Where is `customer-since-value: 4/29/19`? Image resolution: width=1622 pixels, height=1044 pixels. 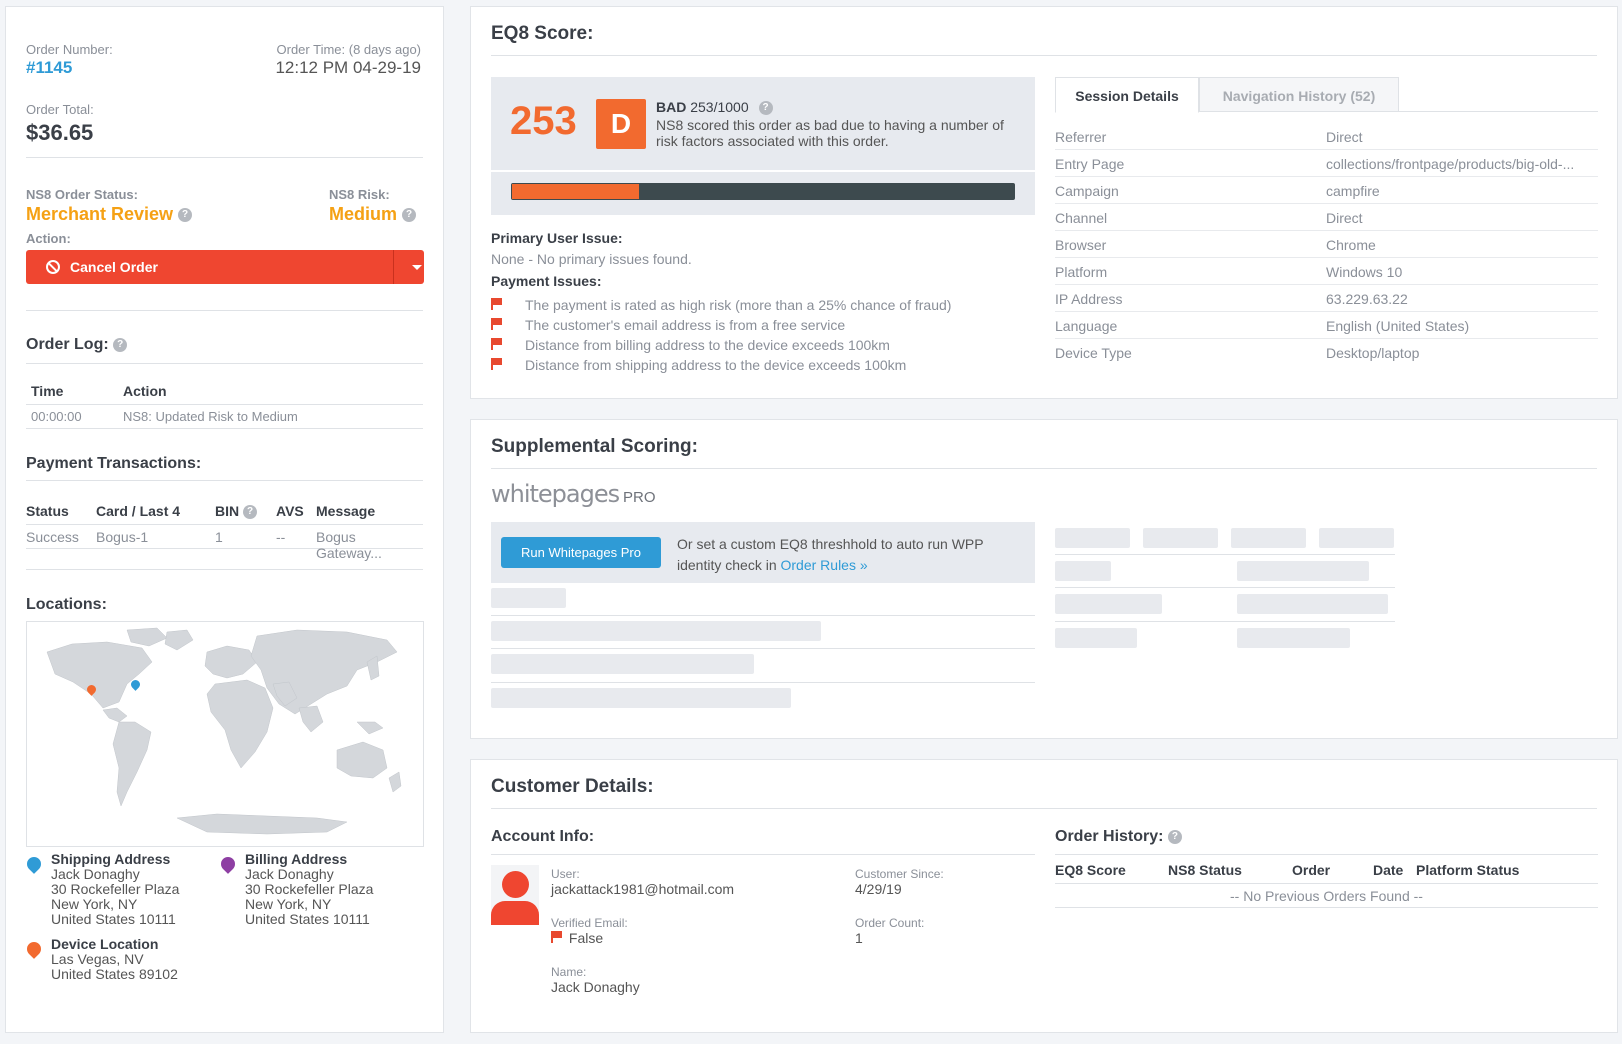 customer-since-value: 4/29/19 is located at coordinates (878, 889).